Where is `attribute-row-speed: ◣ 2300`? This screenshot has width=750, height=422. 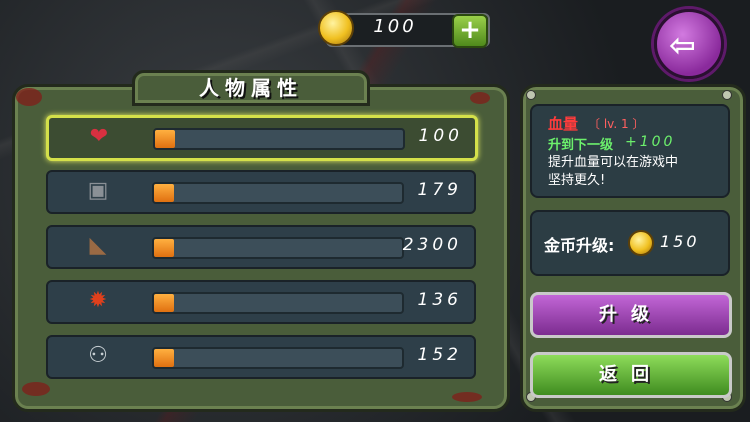
attribute-row-speed: ◣ 2300 is located at coordinates (261, 247).